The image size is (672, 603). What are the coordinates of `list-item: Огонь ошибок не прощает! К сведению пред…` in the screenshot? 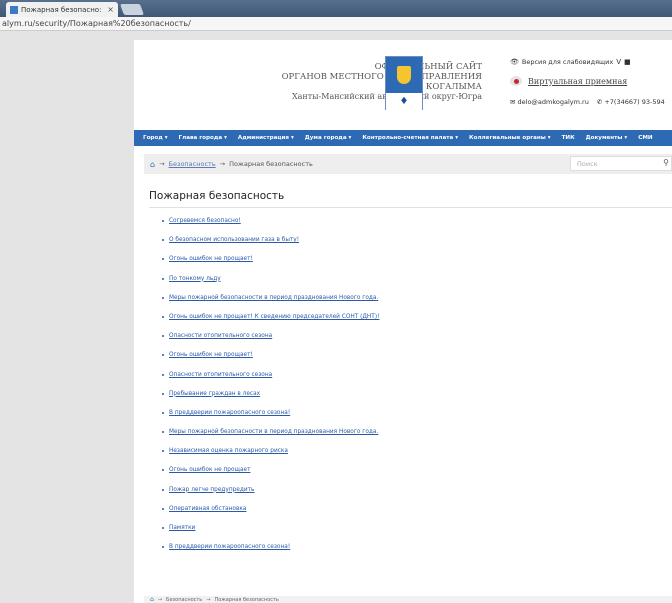 It's located at (270, 323).